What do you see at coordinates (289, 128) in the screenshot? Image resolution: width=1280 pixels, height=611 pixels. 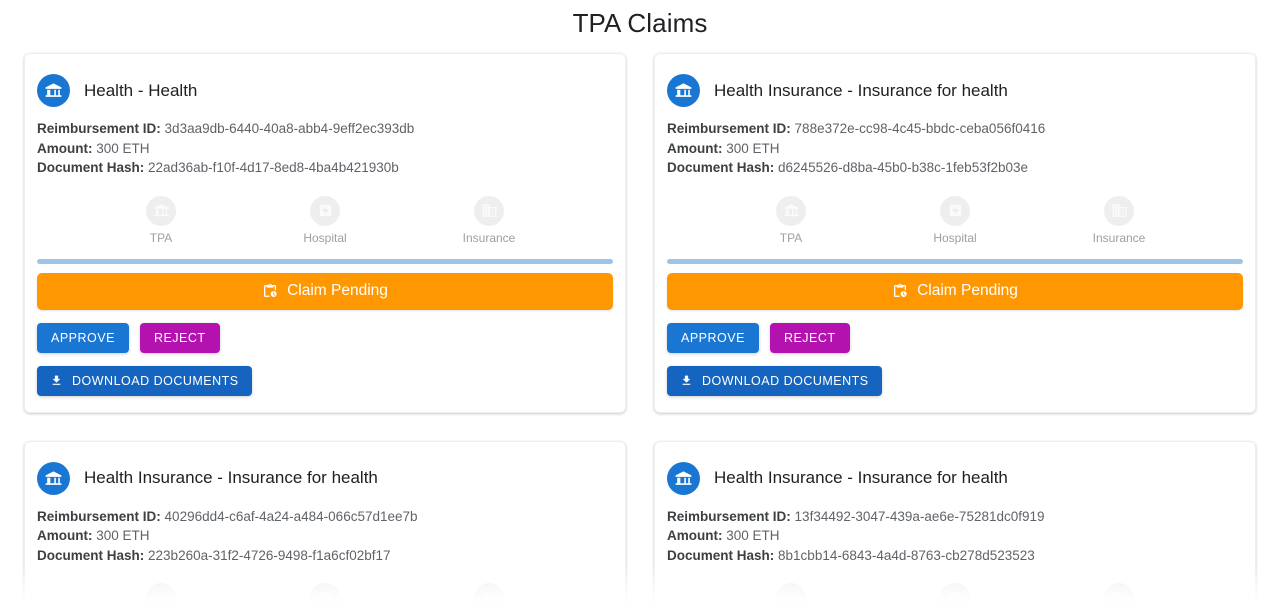 I see `field-value-reimbursement-id: 3d3aa9db-6440-40a8-abb4-9eff2ec393db` at bounding box center [289, 128].